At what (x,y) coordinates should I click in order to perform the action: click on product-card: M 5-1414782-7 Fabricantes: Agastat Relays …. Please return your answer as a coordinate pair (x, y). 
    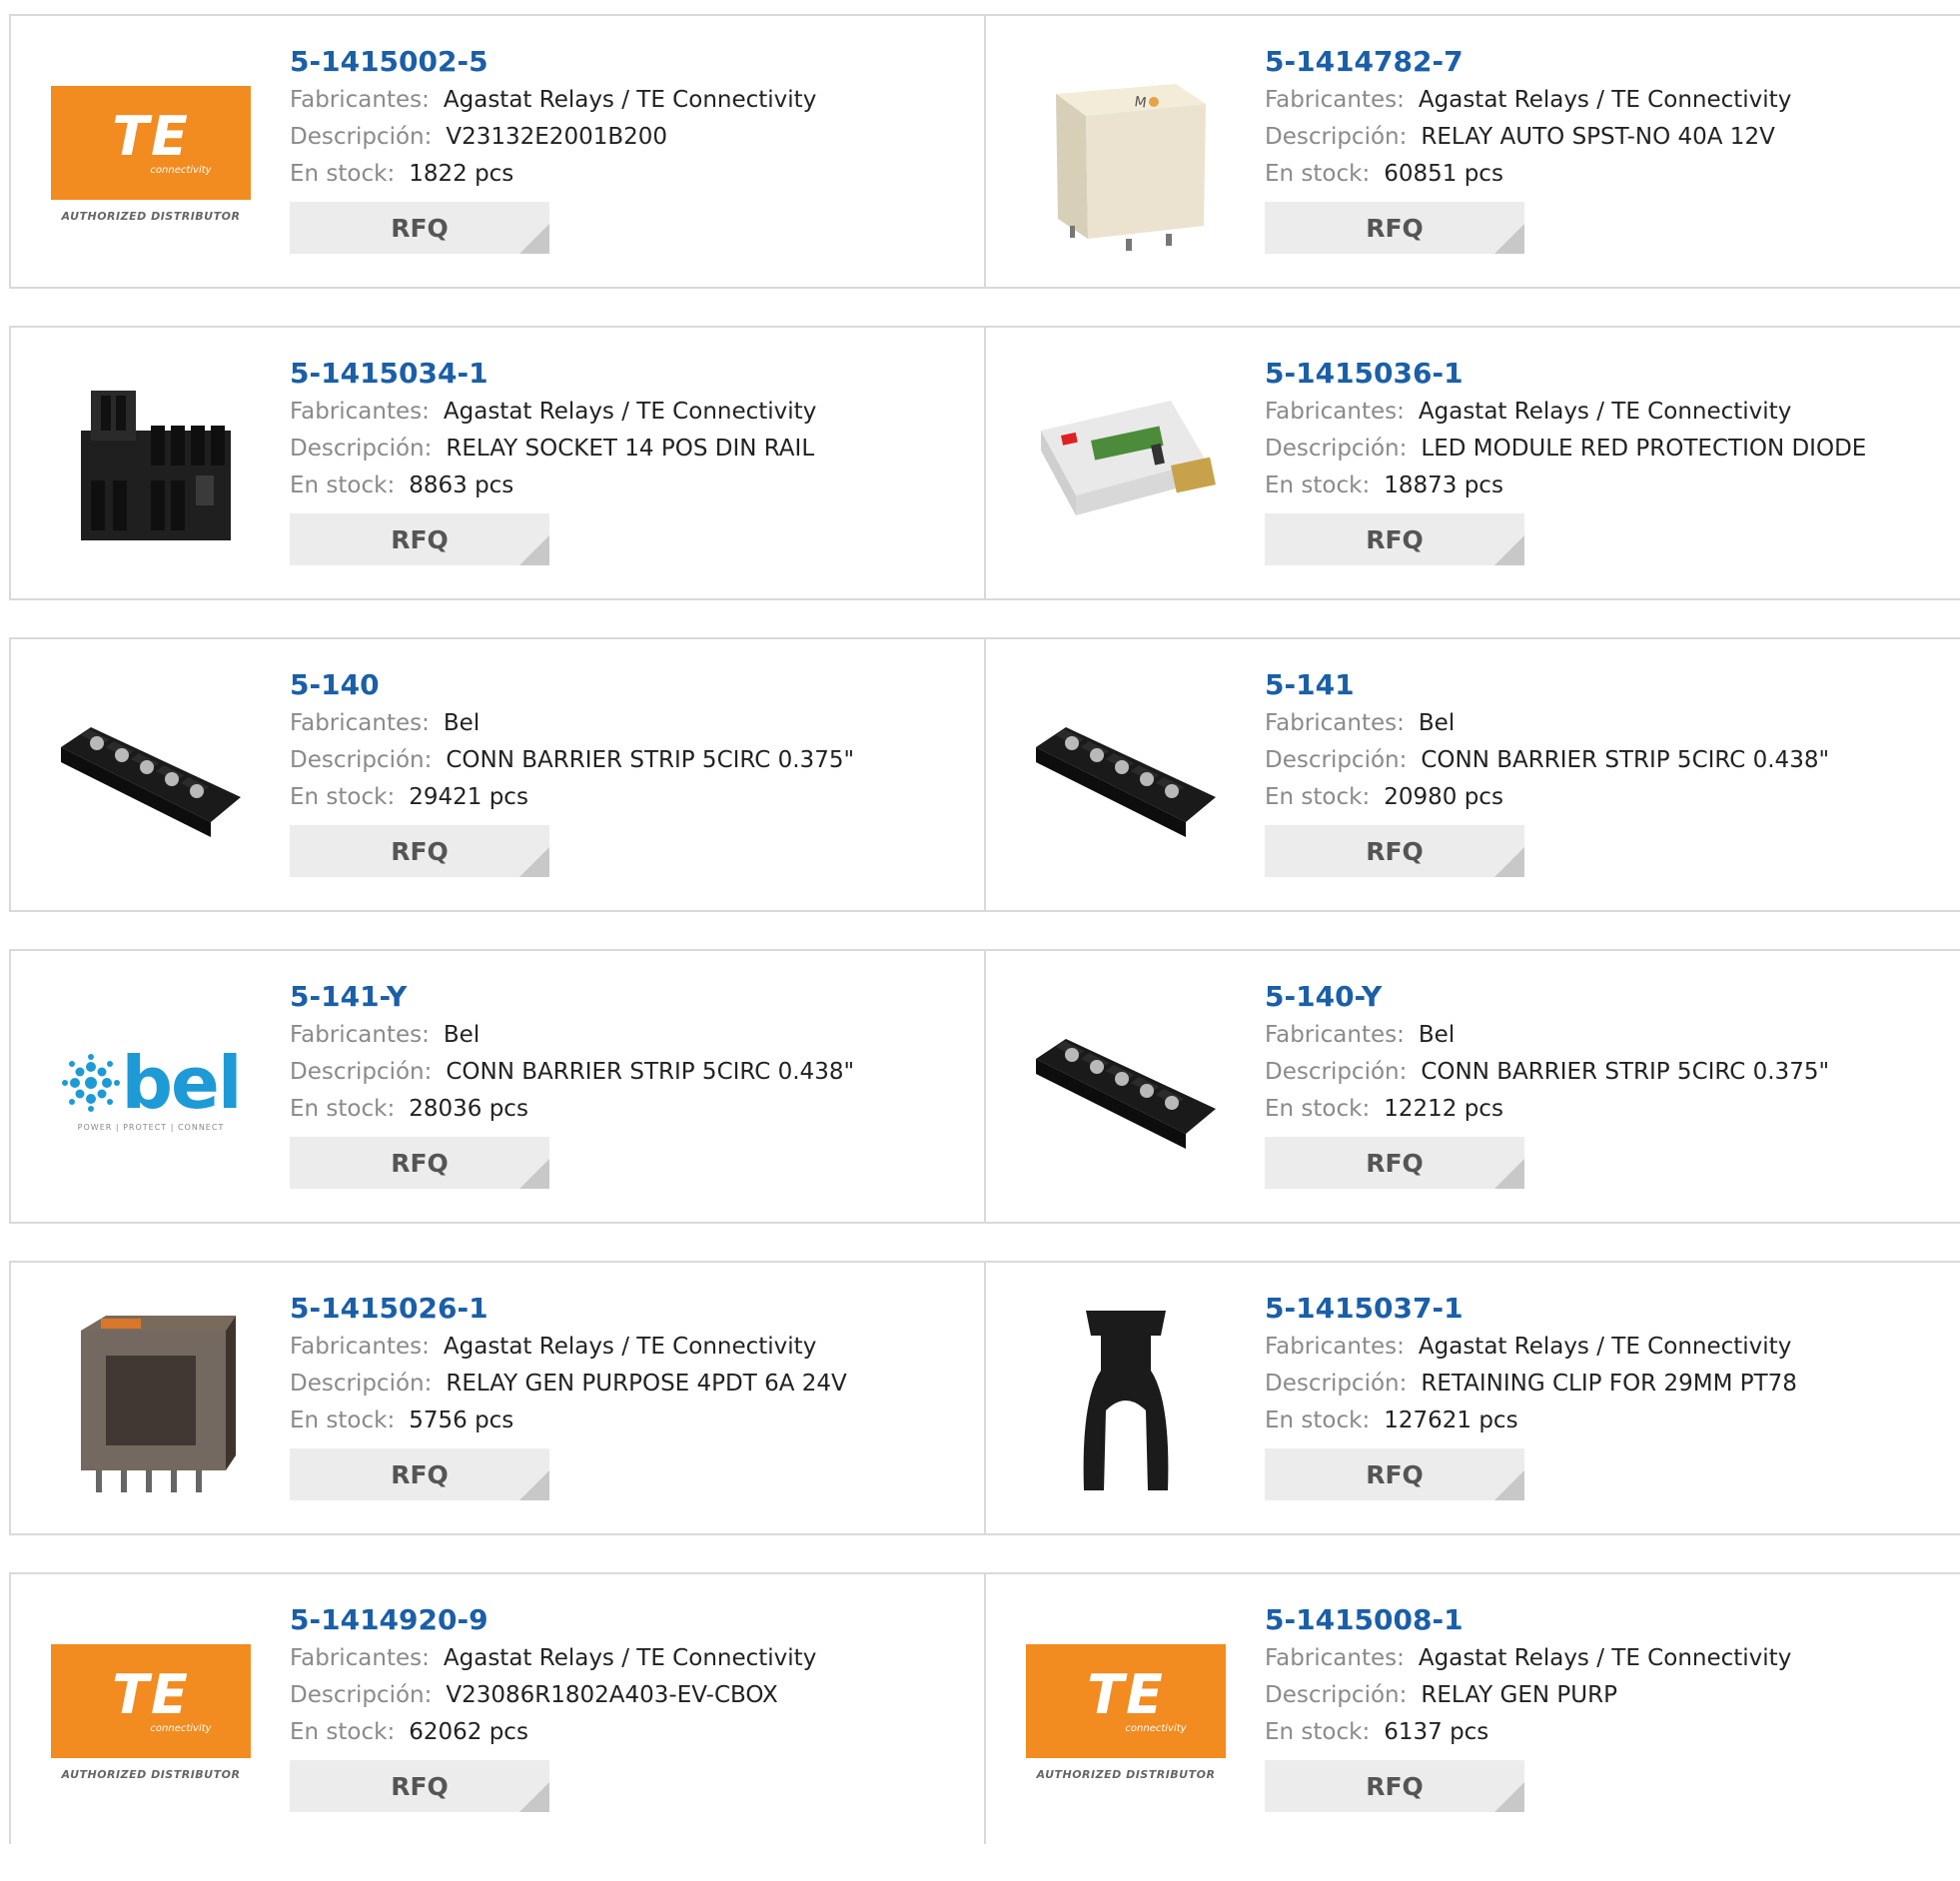
    Looking at the image, I should click on (1473, 151).